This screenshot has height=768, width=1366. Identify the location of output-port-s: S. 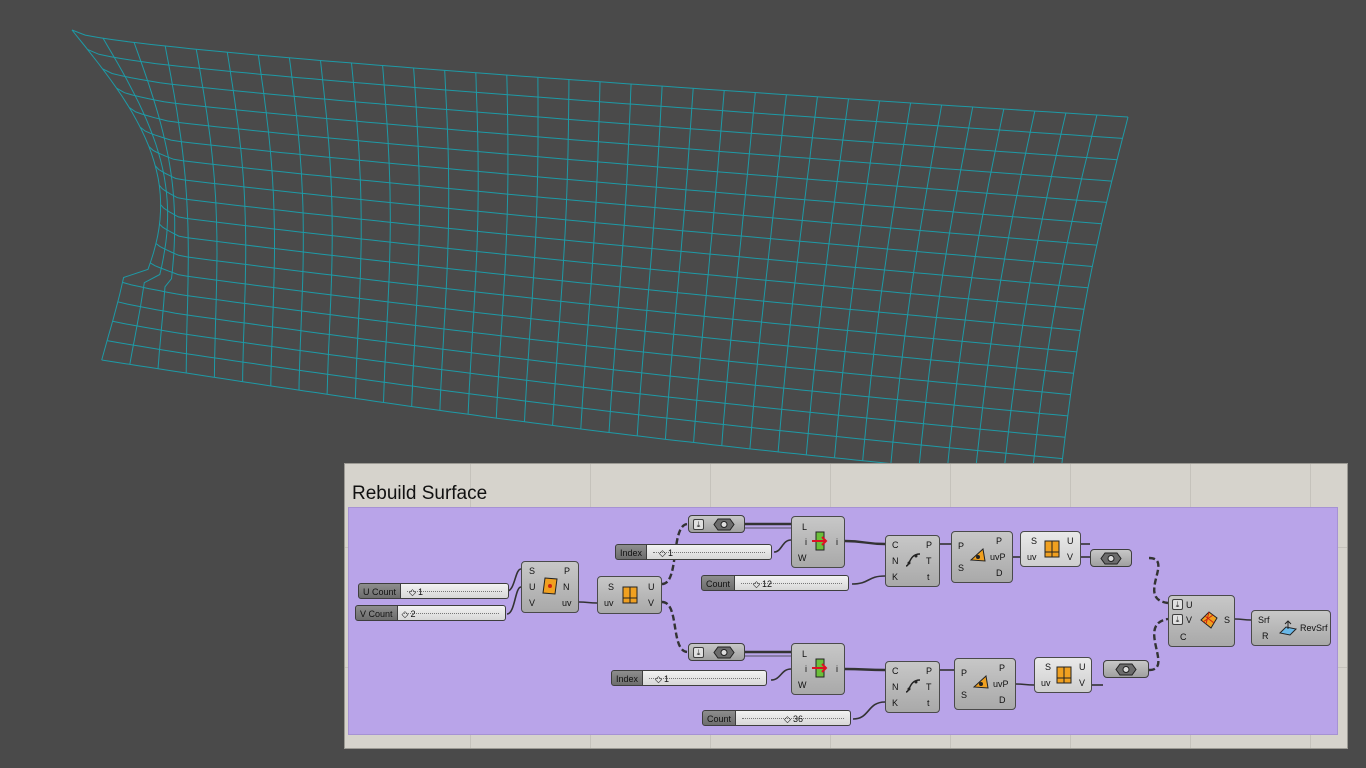
(1227, 620).